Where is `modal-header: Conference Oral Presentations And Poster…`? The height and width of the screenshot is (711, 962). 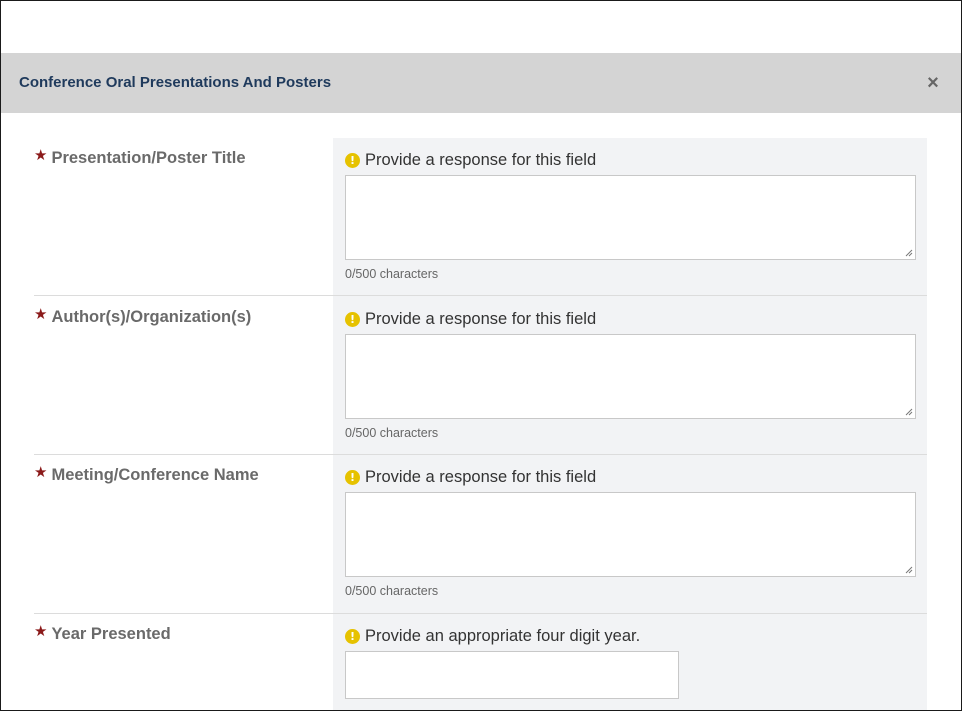 modal-header: Conference Oral Presentations And Poster… is located at coordinates (481, 83).